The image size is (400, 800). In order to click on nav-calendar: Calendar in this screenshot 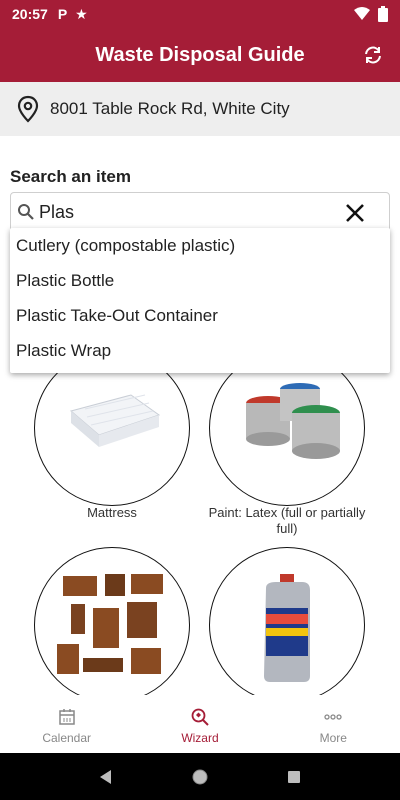, I will do `click(66, 724)`.